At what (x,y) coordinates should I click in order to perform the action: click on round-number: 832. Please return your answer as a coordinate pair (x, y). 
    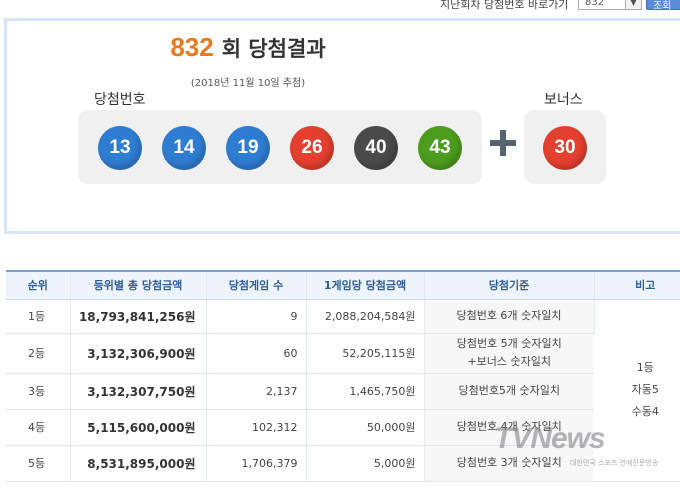
    Looking at the image, I should click on (192, 47).